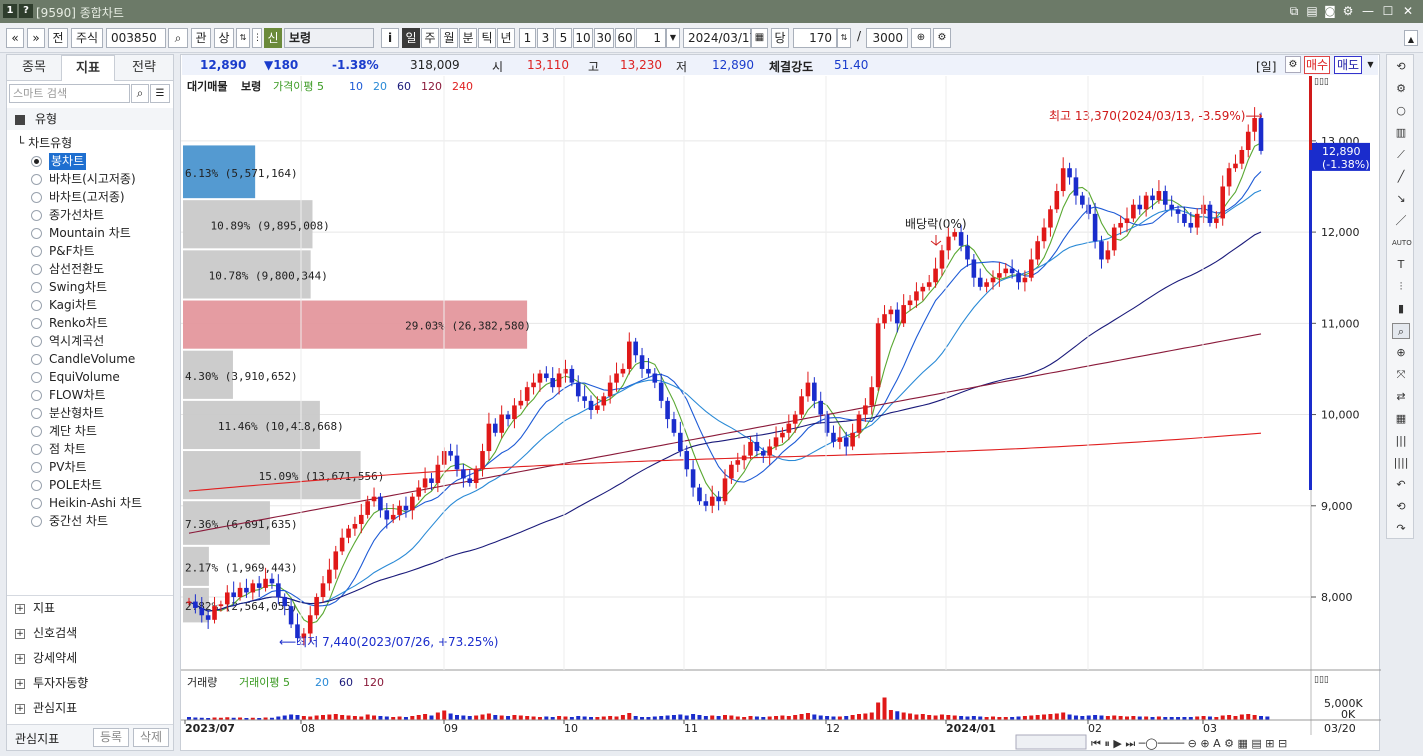 The width and height of the screenshot is (1423, 756). I want to click on period-year: 년, so click(506, 38).